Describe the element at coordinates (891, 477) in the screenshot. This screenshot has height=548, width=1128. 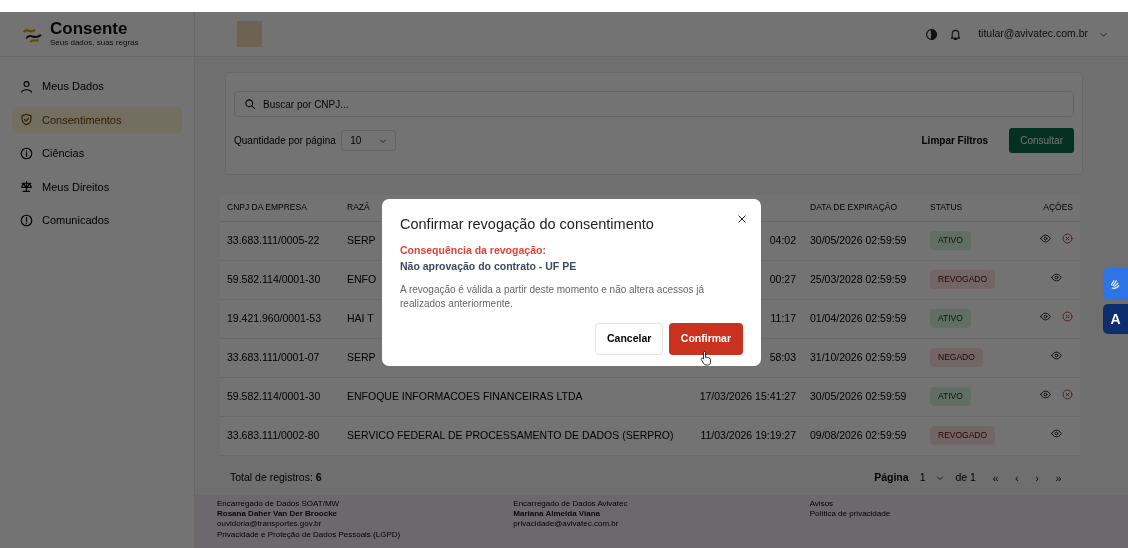
I see `page-label: Página` at that location.